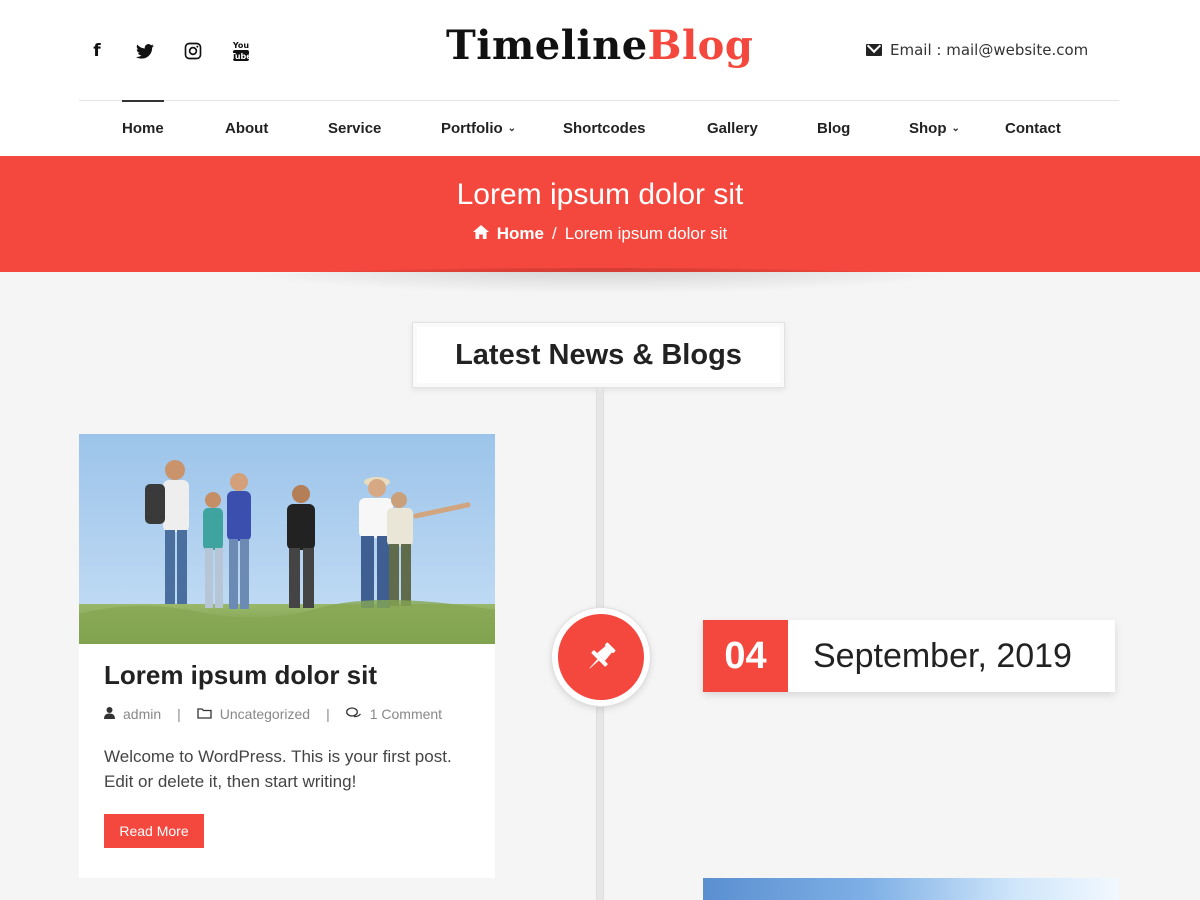 The image size is (1200, 900). I want to click on nav-item-contact: Contact, so click(1033, 128).